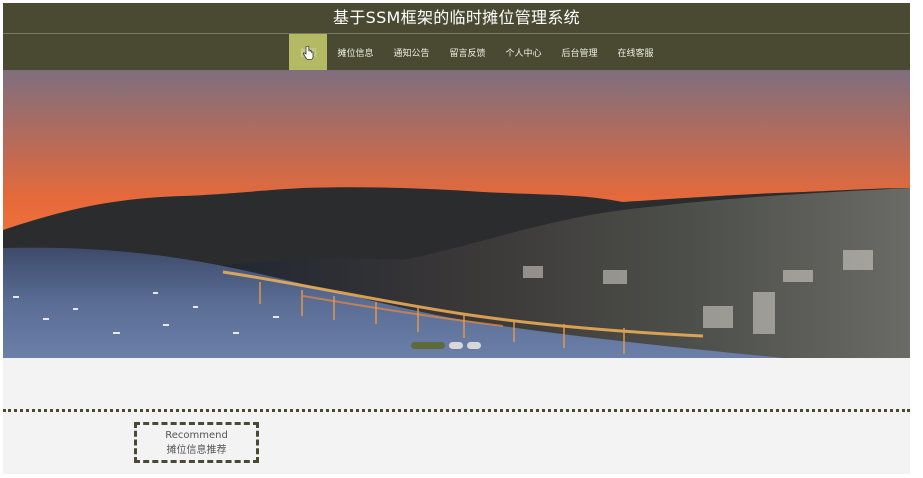 The width and height of the screenshot is (923, 478). What do you see at coordinates (456, 18) in the screenshot?
I see `site-title: 基于SSM框架的临时摊位管理系统` at bounding box center [456, 18].